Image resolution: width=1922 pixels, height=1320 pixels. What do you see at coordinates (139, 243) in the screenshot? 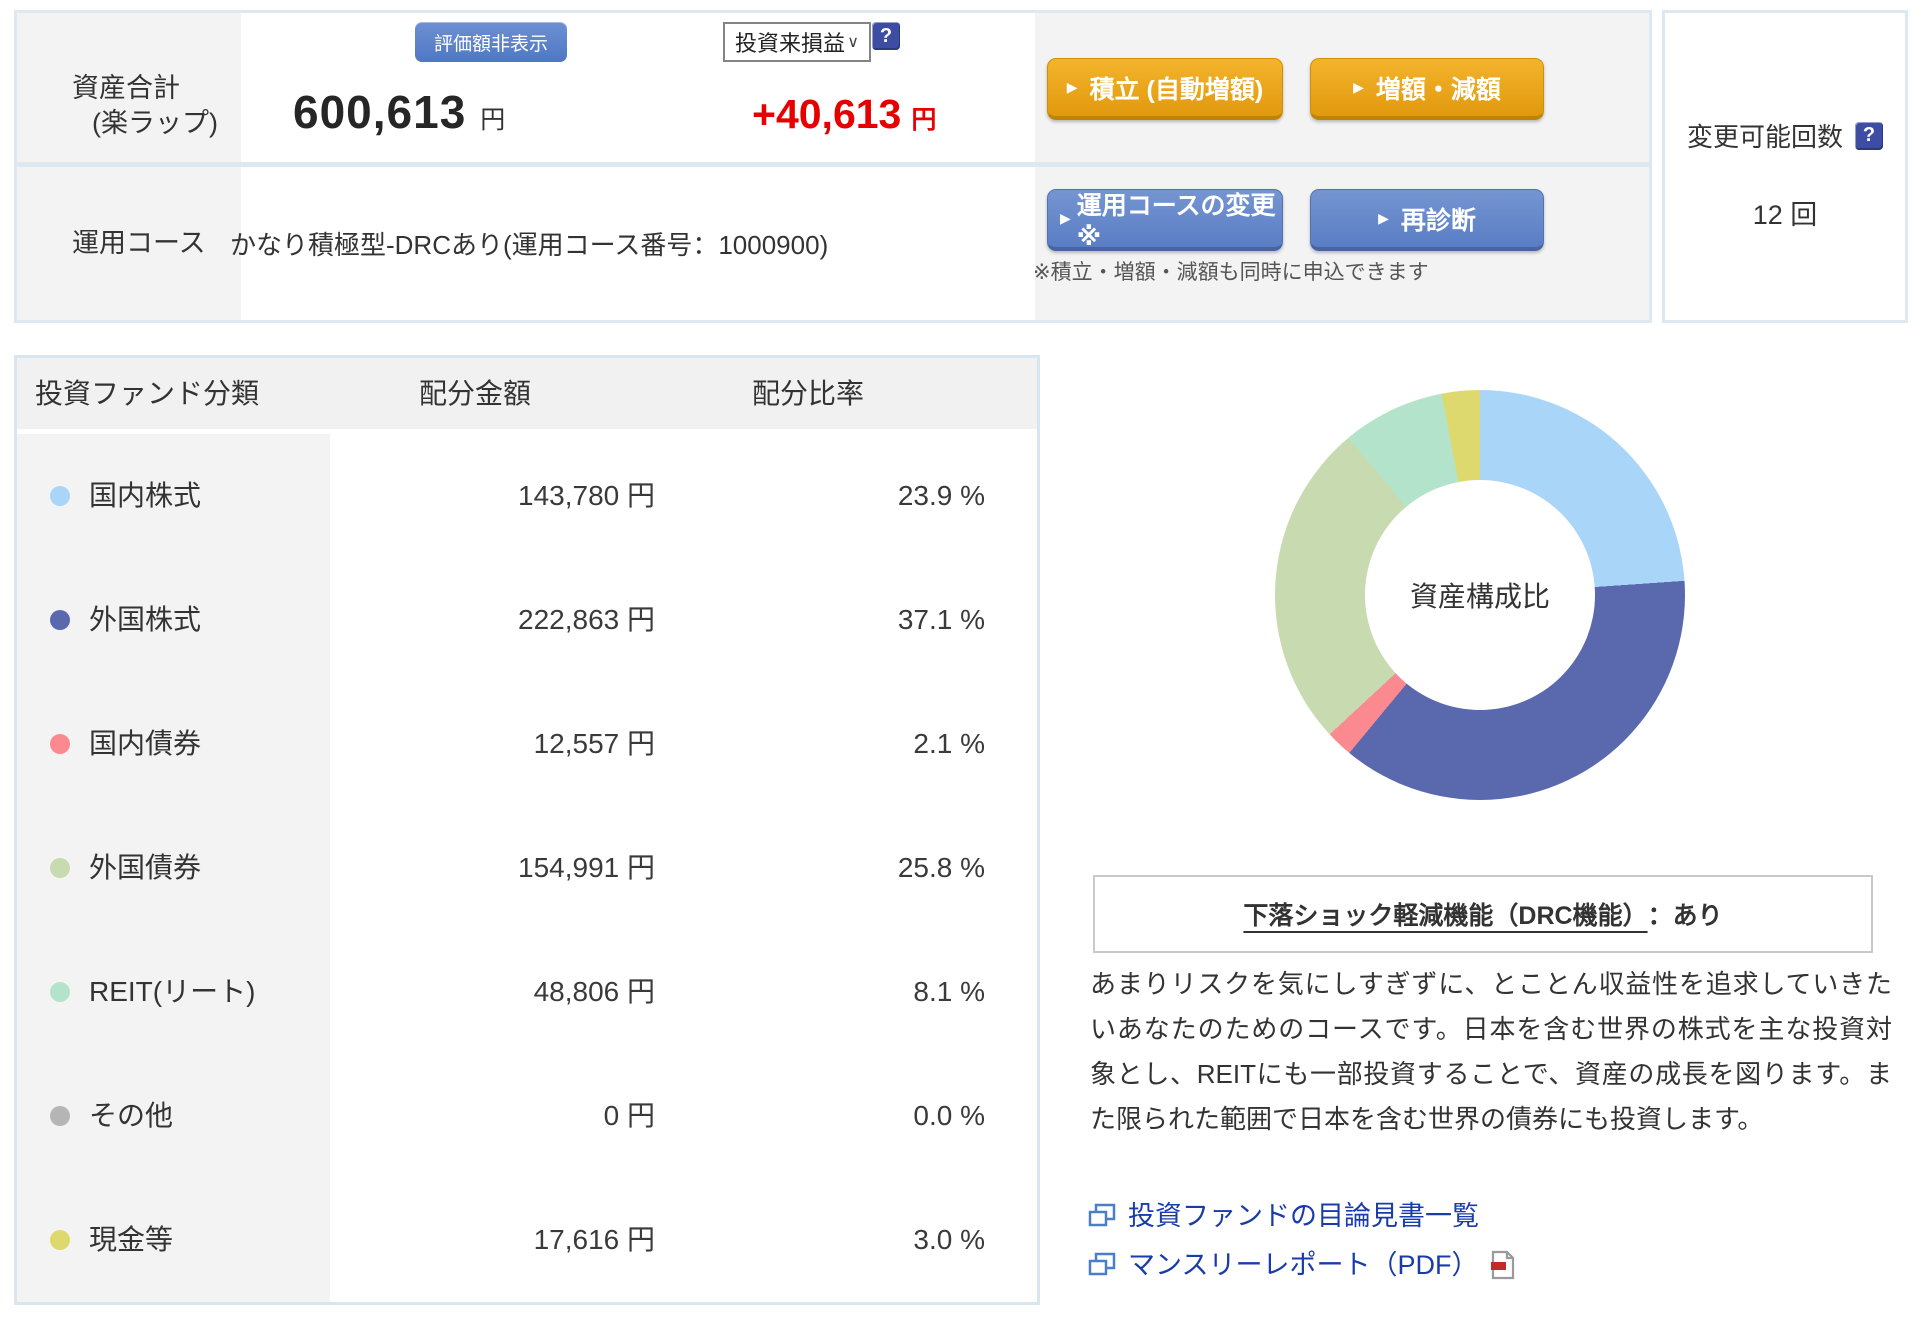
I see `course-row-label: 運用コース` at bounding box center [139, 243].